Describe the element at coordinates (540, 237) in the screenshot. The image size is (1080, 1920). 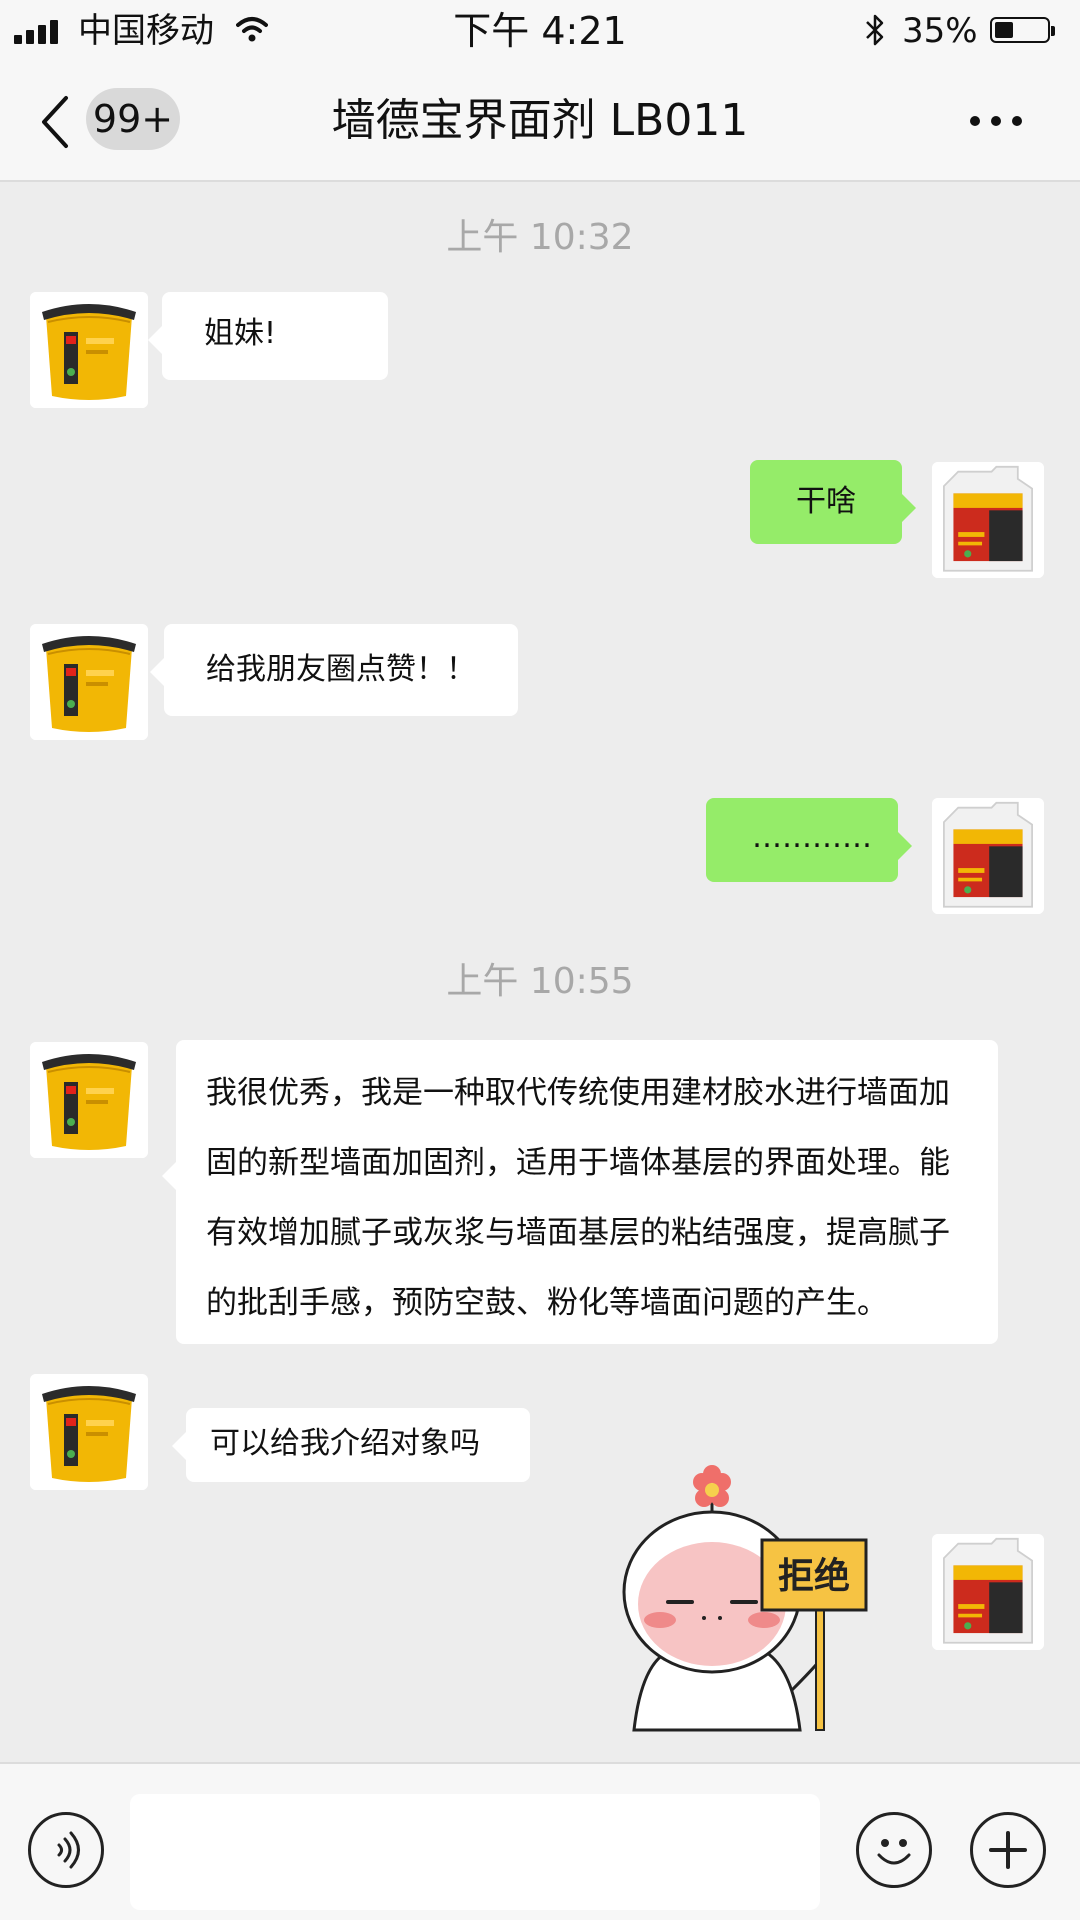
I see `message-timestamp: 上午 10:32` at that location.